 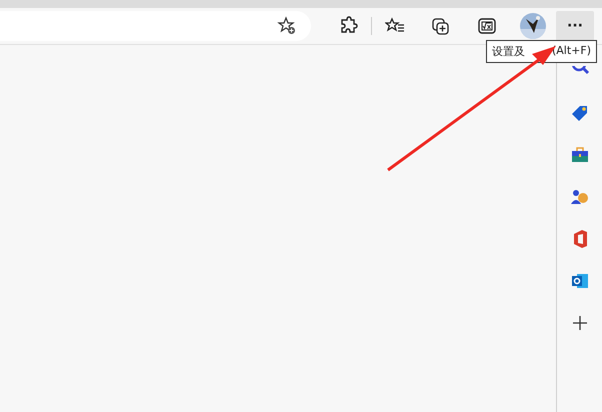 What do you see at coordinates (487, 26) in the screenshot?
I see `math-solver-icon` at bounding box center [487, 26].